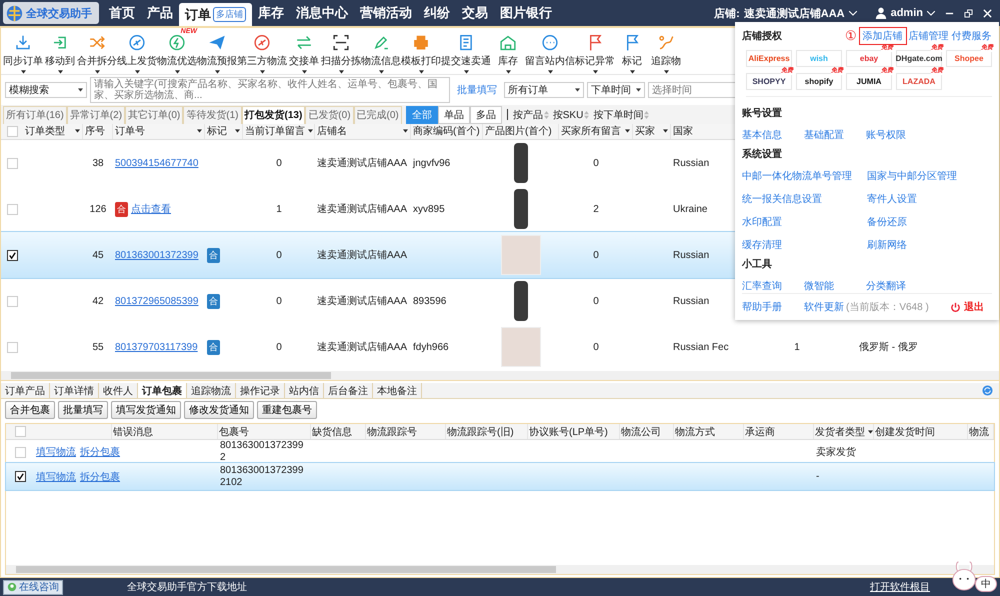 Image resolution: width=1000 pixels, height=596 pixels. Describe the element at coordinates (527, 115) in the screenshot. I see `sort-option: 按产品` at that location.